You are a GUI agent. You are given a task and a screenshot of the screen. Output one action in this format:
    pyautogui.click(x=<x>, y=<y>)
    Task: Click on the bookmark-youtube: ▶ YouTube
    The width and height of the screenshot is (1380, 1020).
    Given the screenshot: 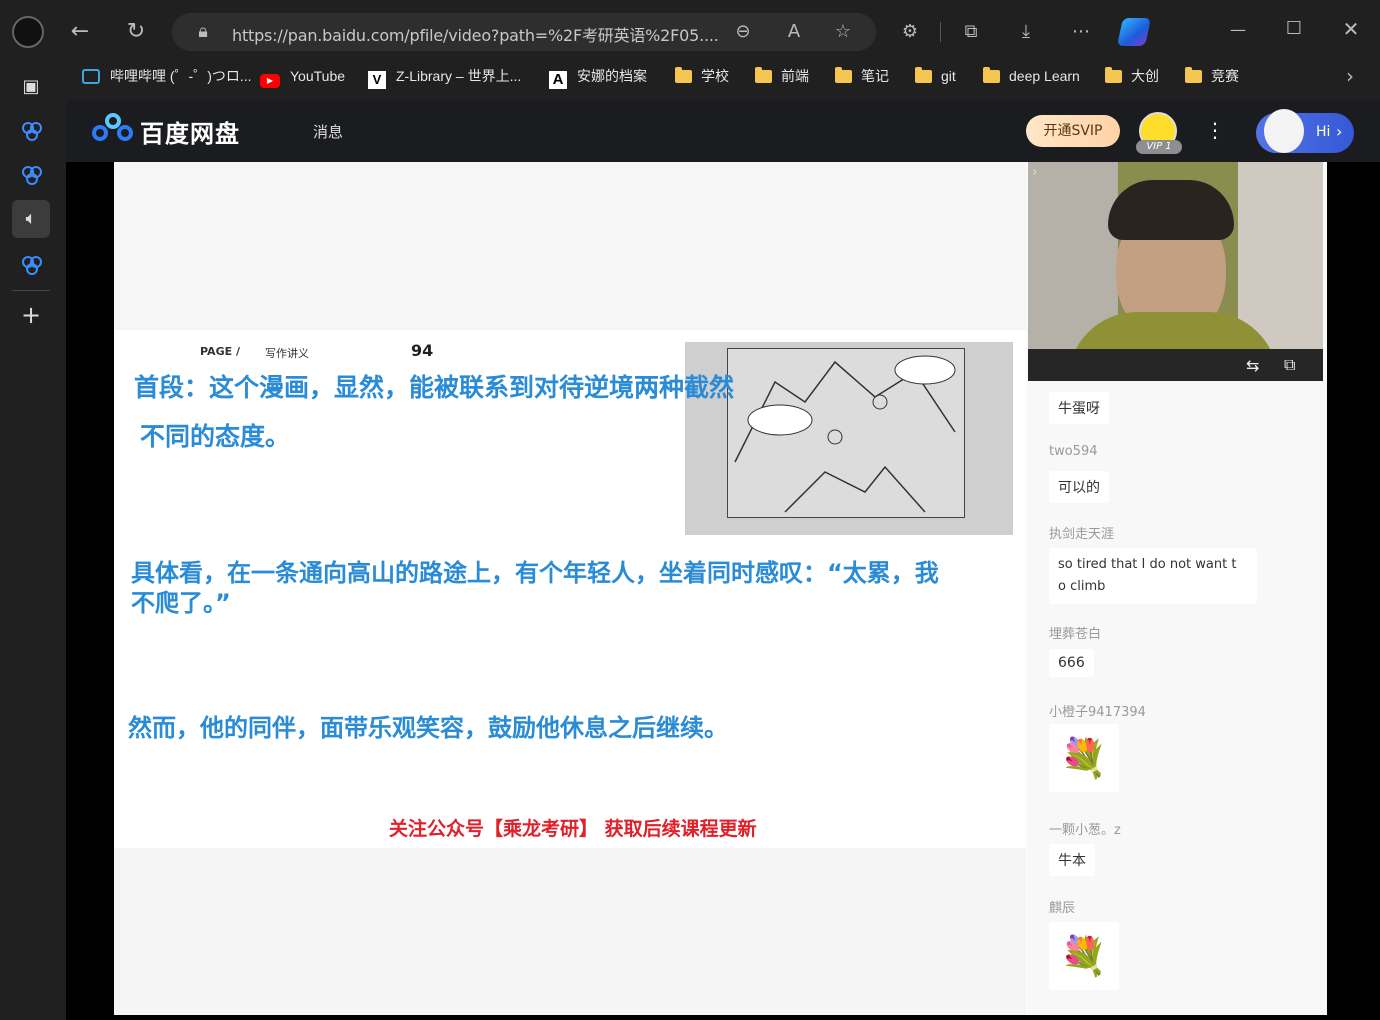 What is the action you would take?
    pyautogui.click(x=302, y=76)
    